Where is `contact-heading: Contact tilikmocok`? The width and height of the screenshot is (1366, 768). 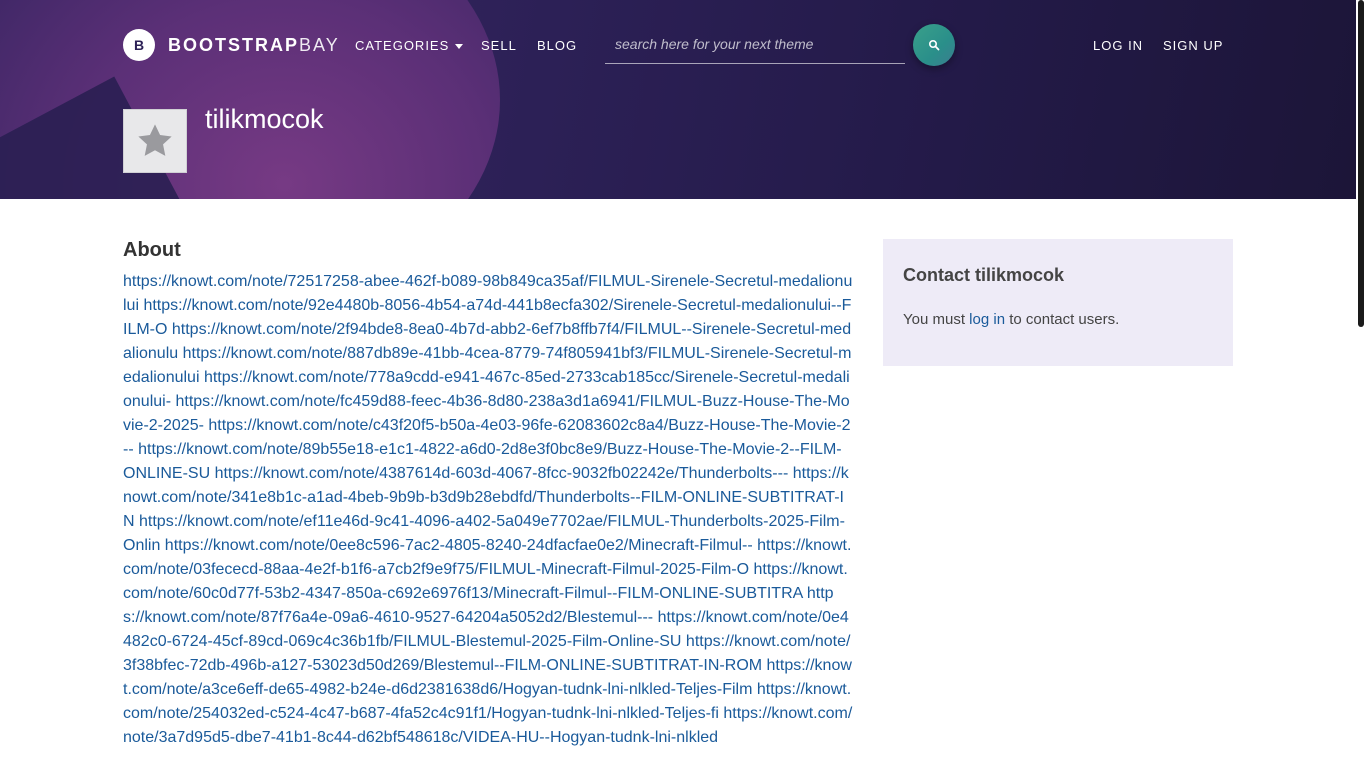 contact-heading: Contact tilikmocok is located at coordinates (984, 275).